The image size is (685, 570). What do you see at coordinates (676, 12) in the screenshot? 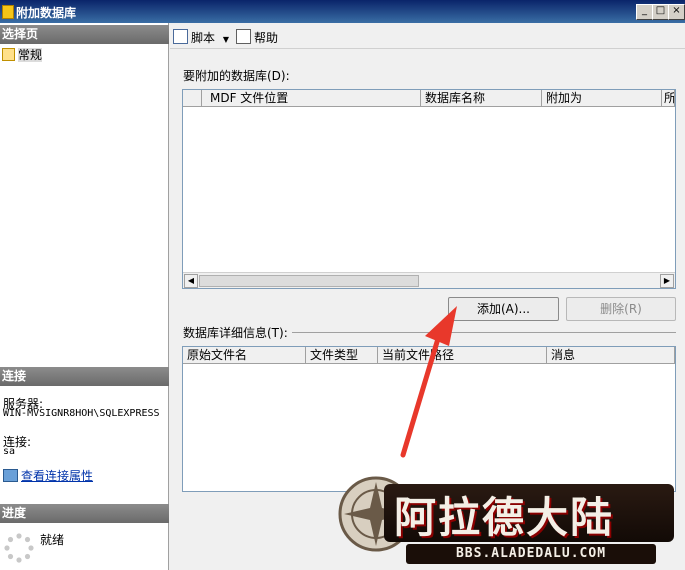
I see `close-button: ×` at bounding box center [676, 12].